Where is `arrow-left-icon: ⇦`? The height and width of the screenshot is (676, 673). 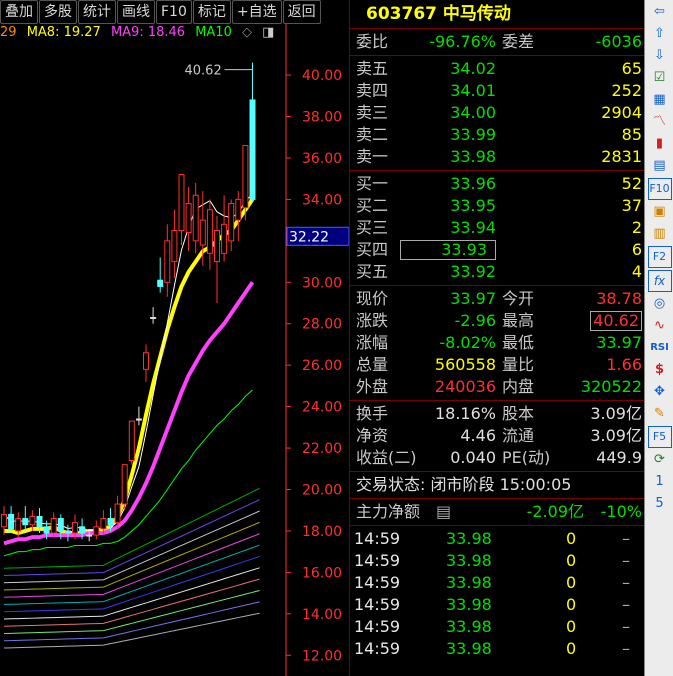 arrow-left-icon: ⇦ is located at coordinates (660, 12).